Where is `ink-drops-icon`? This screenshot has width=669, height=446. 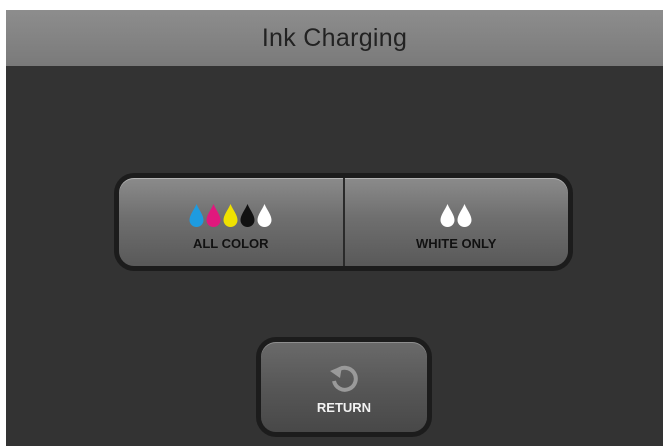
ink-drops-icon is located at coordinates (230, 215).